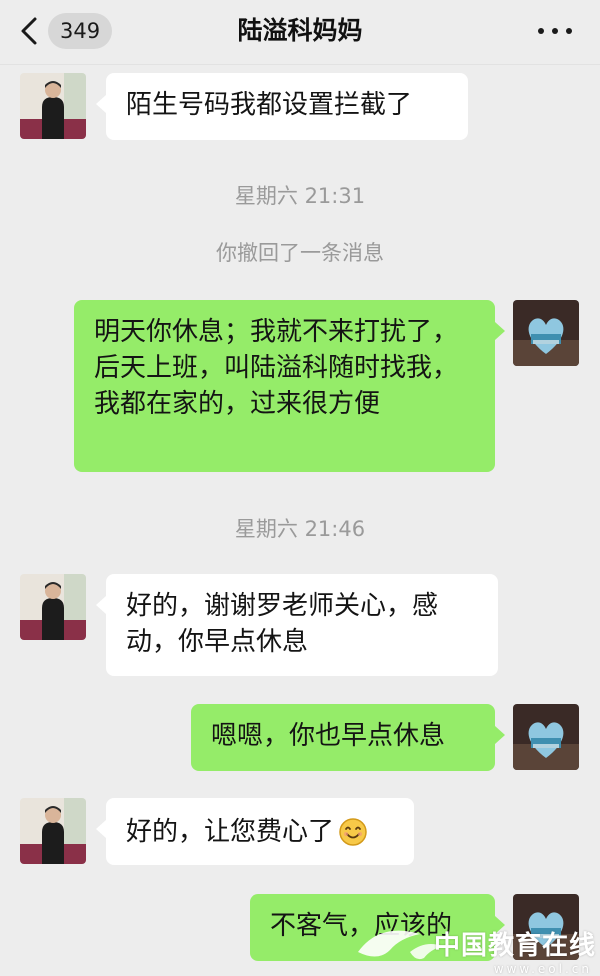 This screenshot has width=600, height=976. Describe the element at coordinates (300, 196) in the screenshot. I see `timestamp: 星期六 21:31` at that location.